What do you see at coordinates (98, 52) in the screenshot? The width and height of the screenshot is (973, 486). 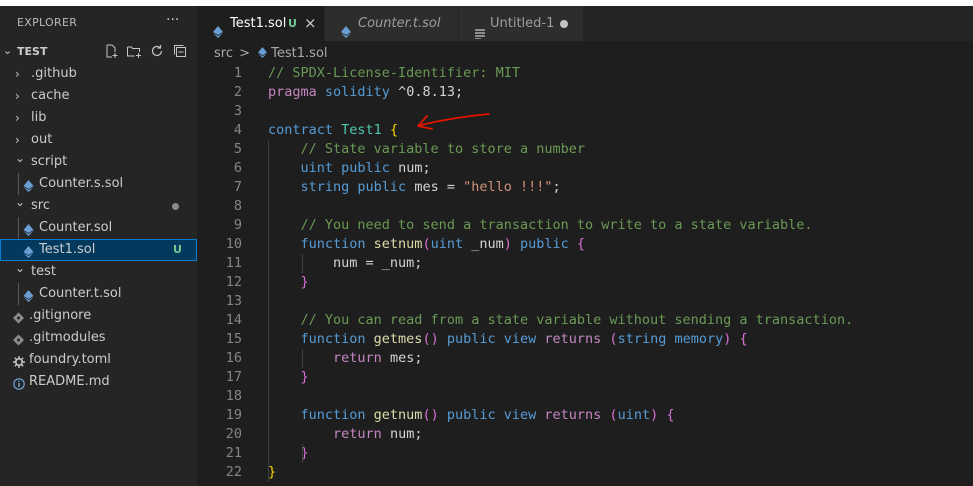 I see `workspace-root: ⌄ TEST` at bounding box center [98, 52].